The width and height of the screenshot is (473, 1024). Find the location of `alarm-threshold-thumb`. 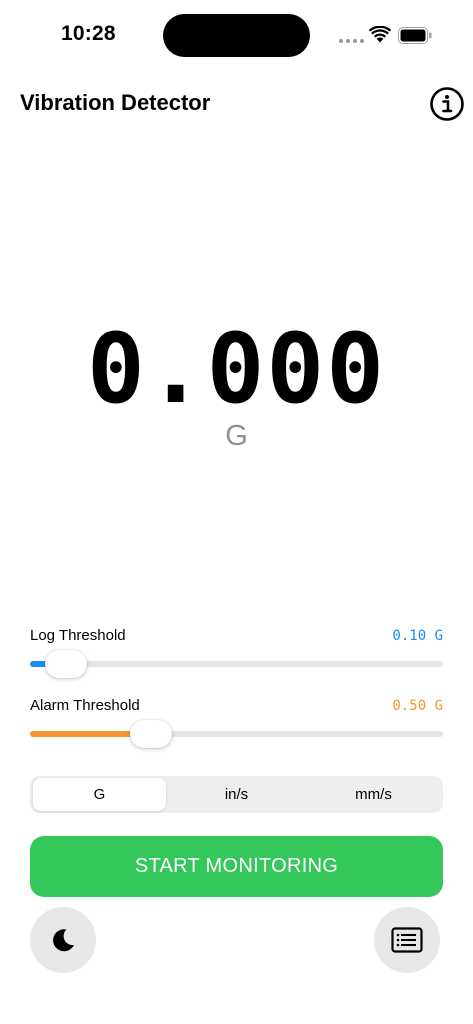

alarm-threshold-thumb is located at coordinates (151, 734).